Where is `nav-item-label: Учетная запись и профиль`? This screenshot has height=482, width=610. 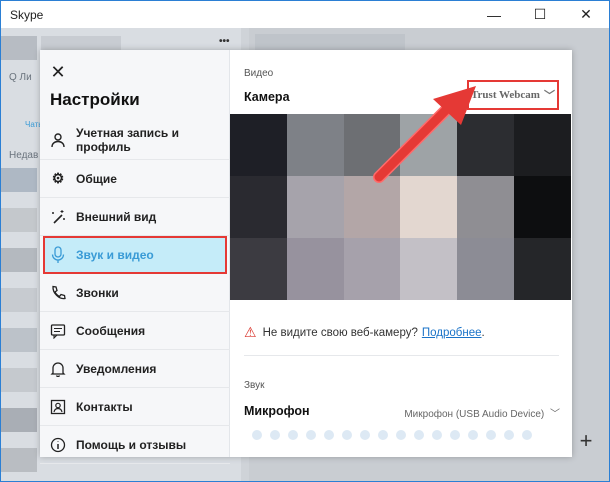
nav-item-label: Учетная запись и профиль is located at coordinates (127, 139).